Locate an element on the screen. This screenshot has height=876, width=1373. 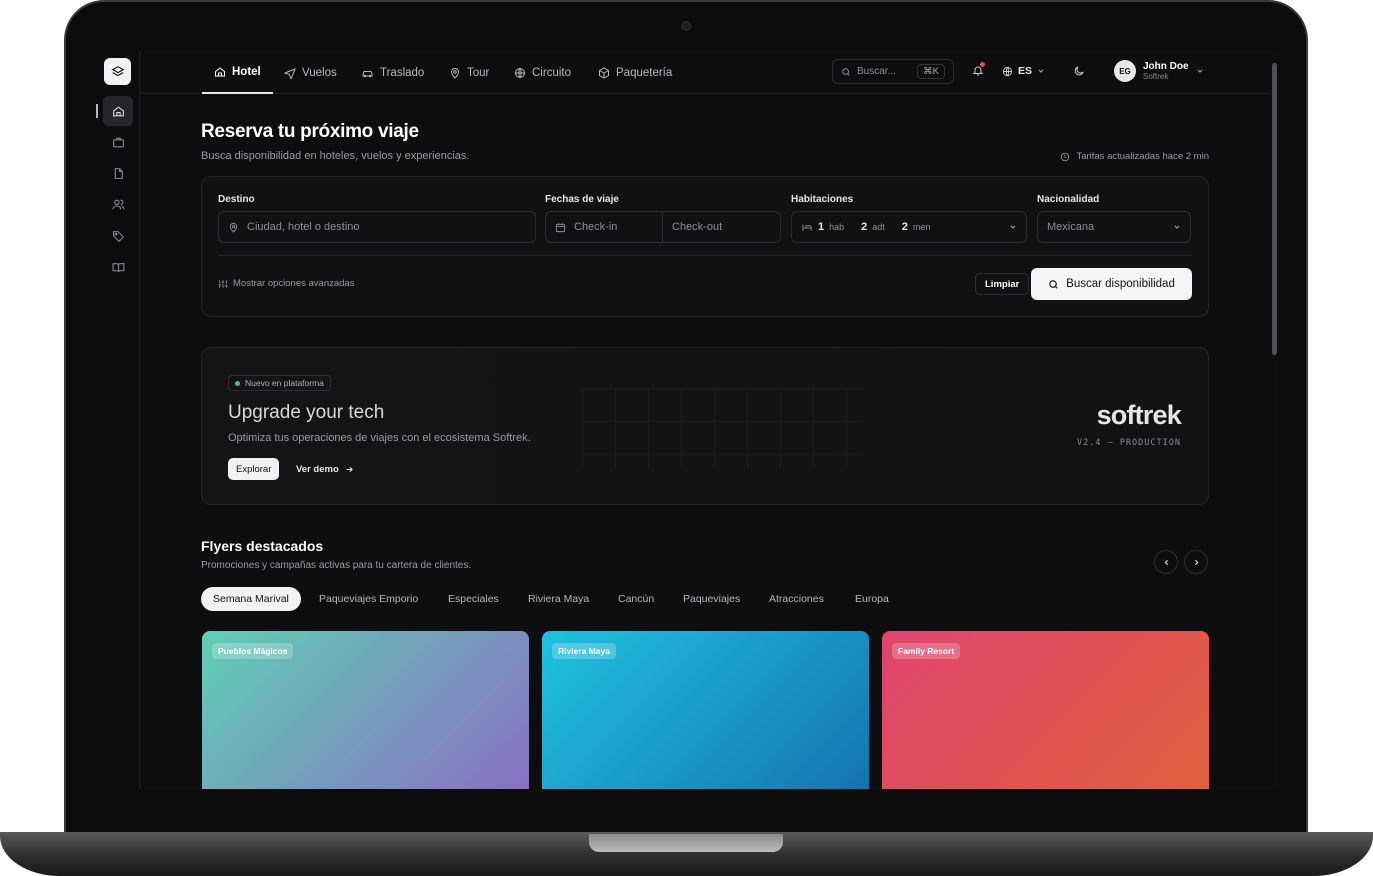
chip-cancun: Cancún is located at coordinates (636, 599).